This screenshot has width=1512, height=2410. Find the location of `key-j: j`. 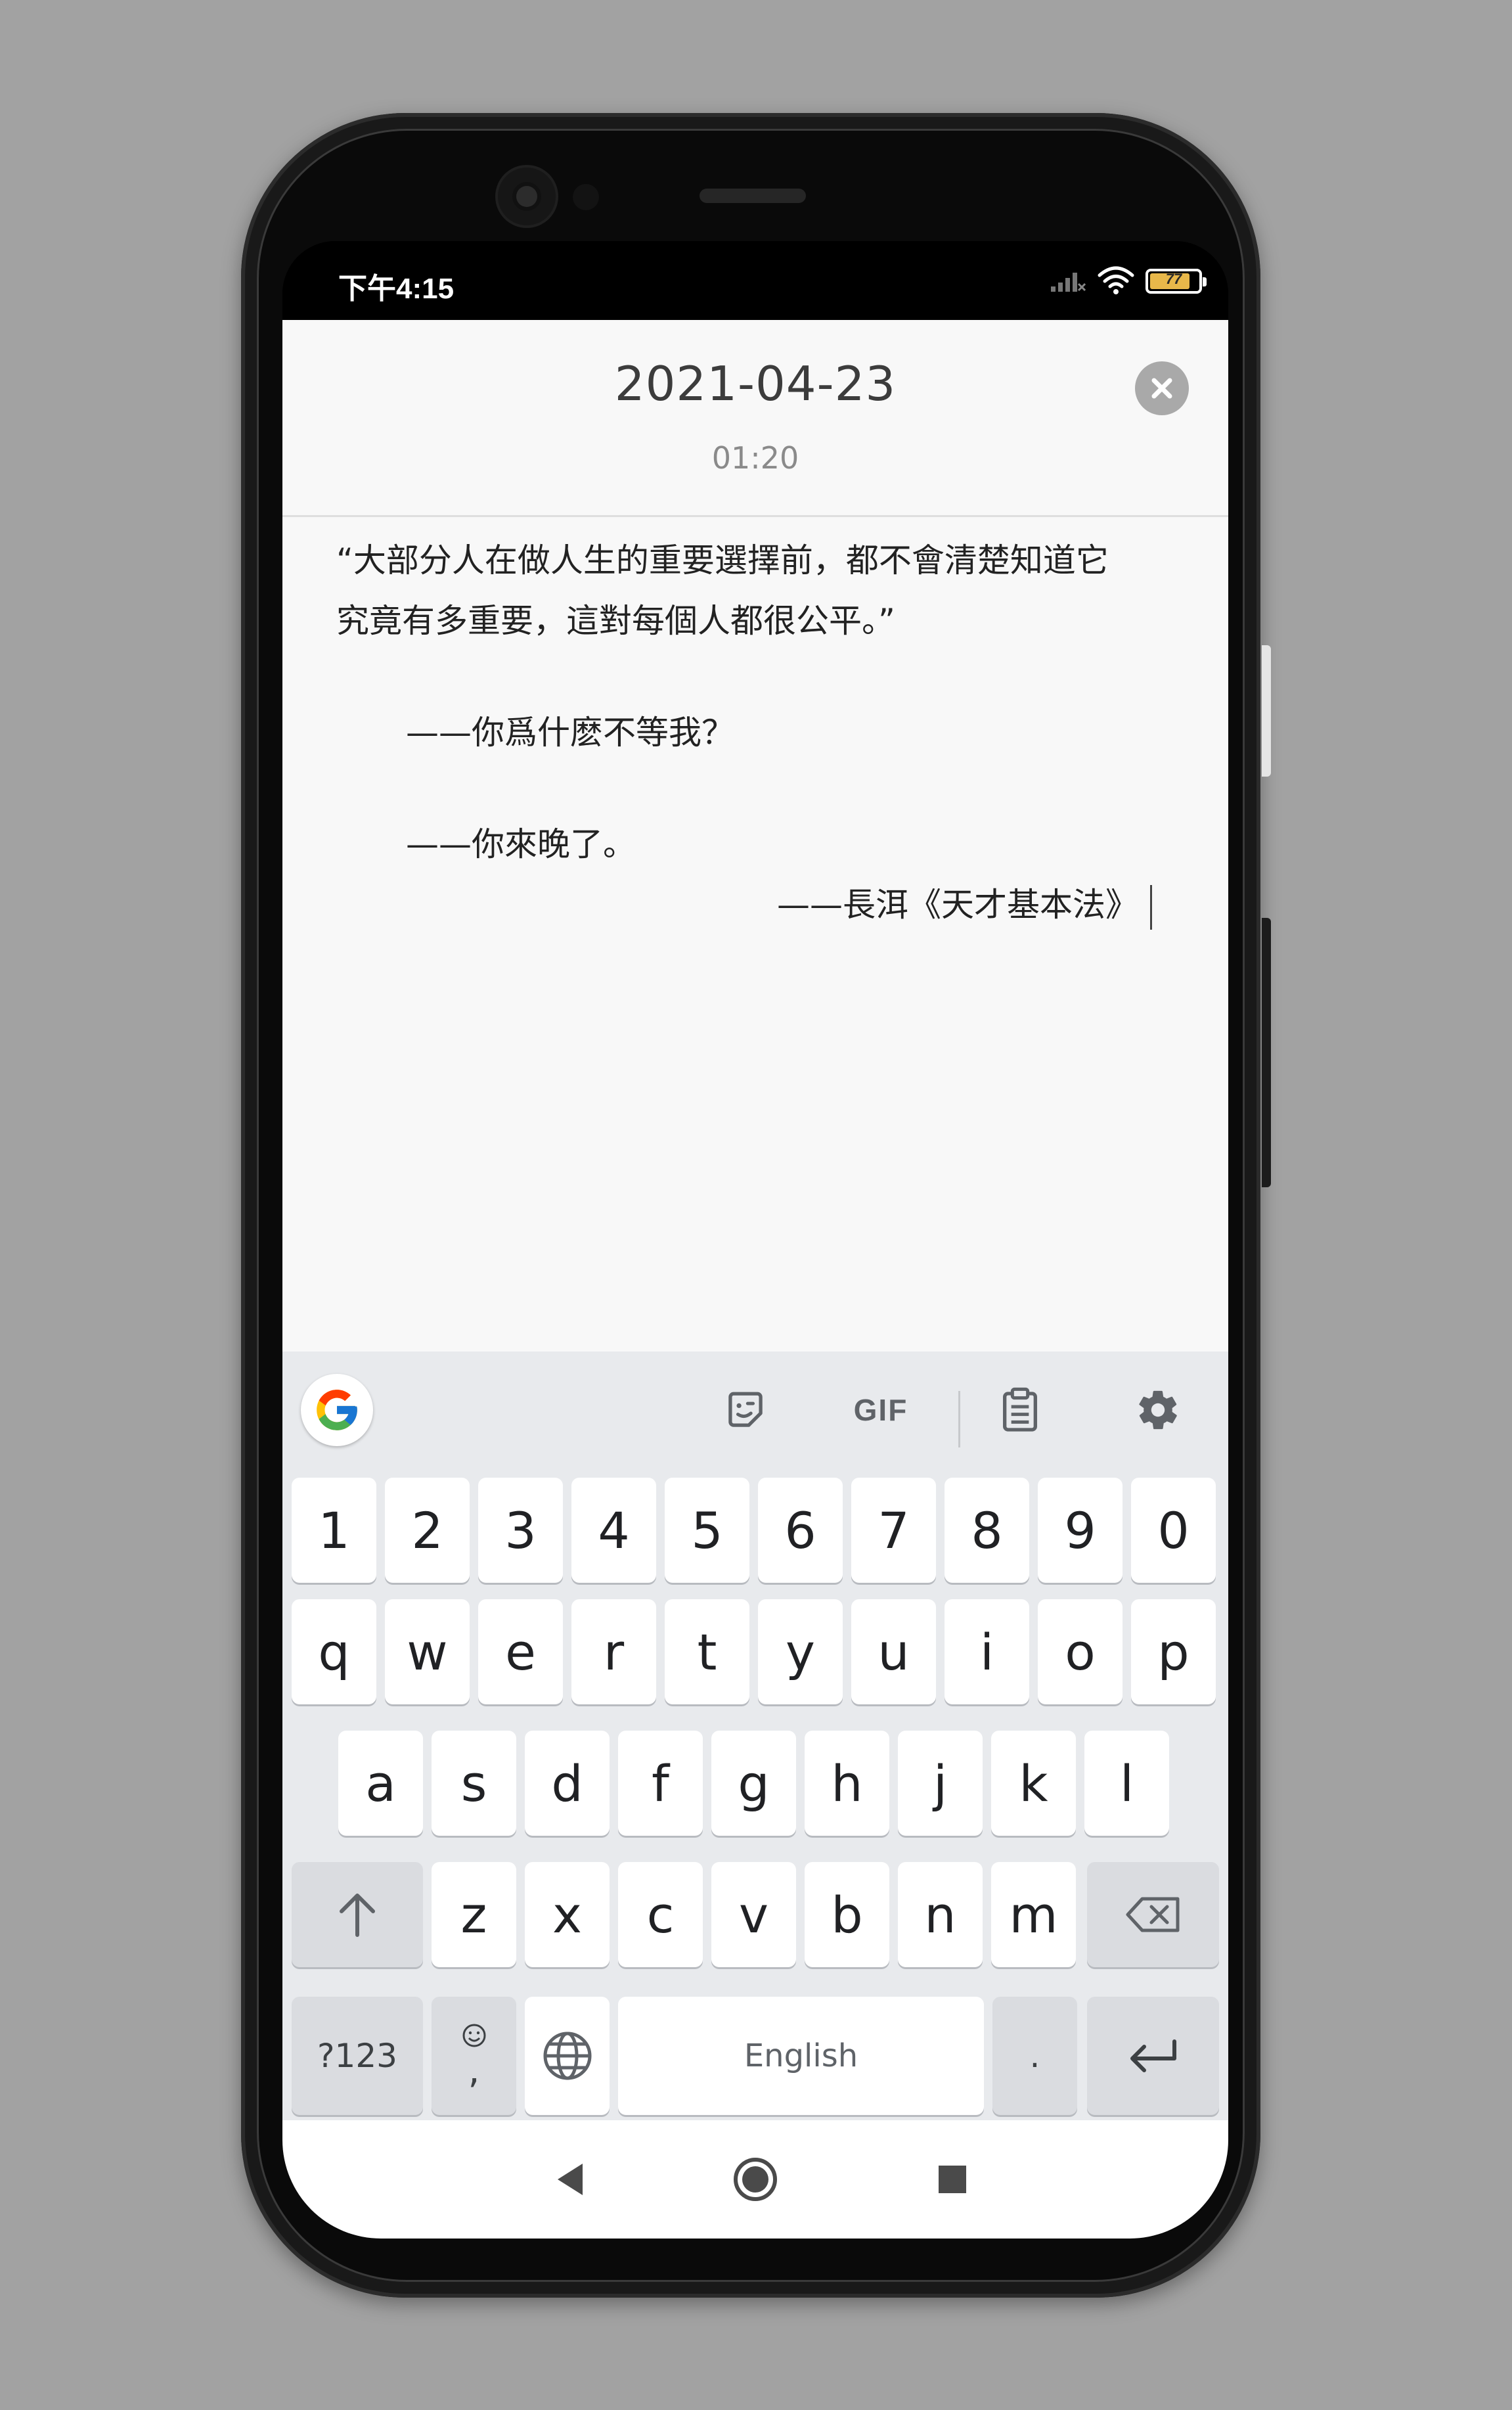

key-j: j is located at coordinates (941, 1783).